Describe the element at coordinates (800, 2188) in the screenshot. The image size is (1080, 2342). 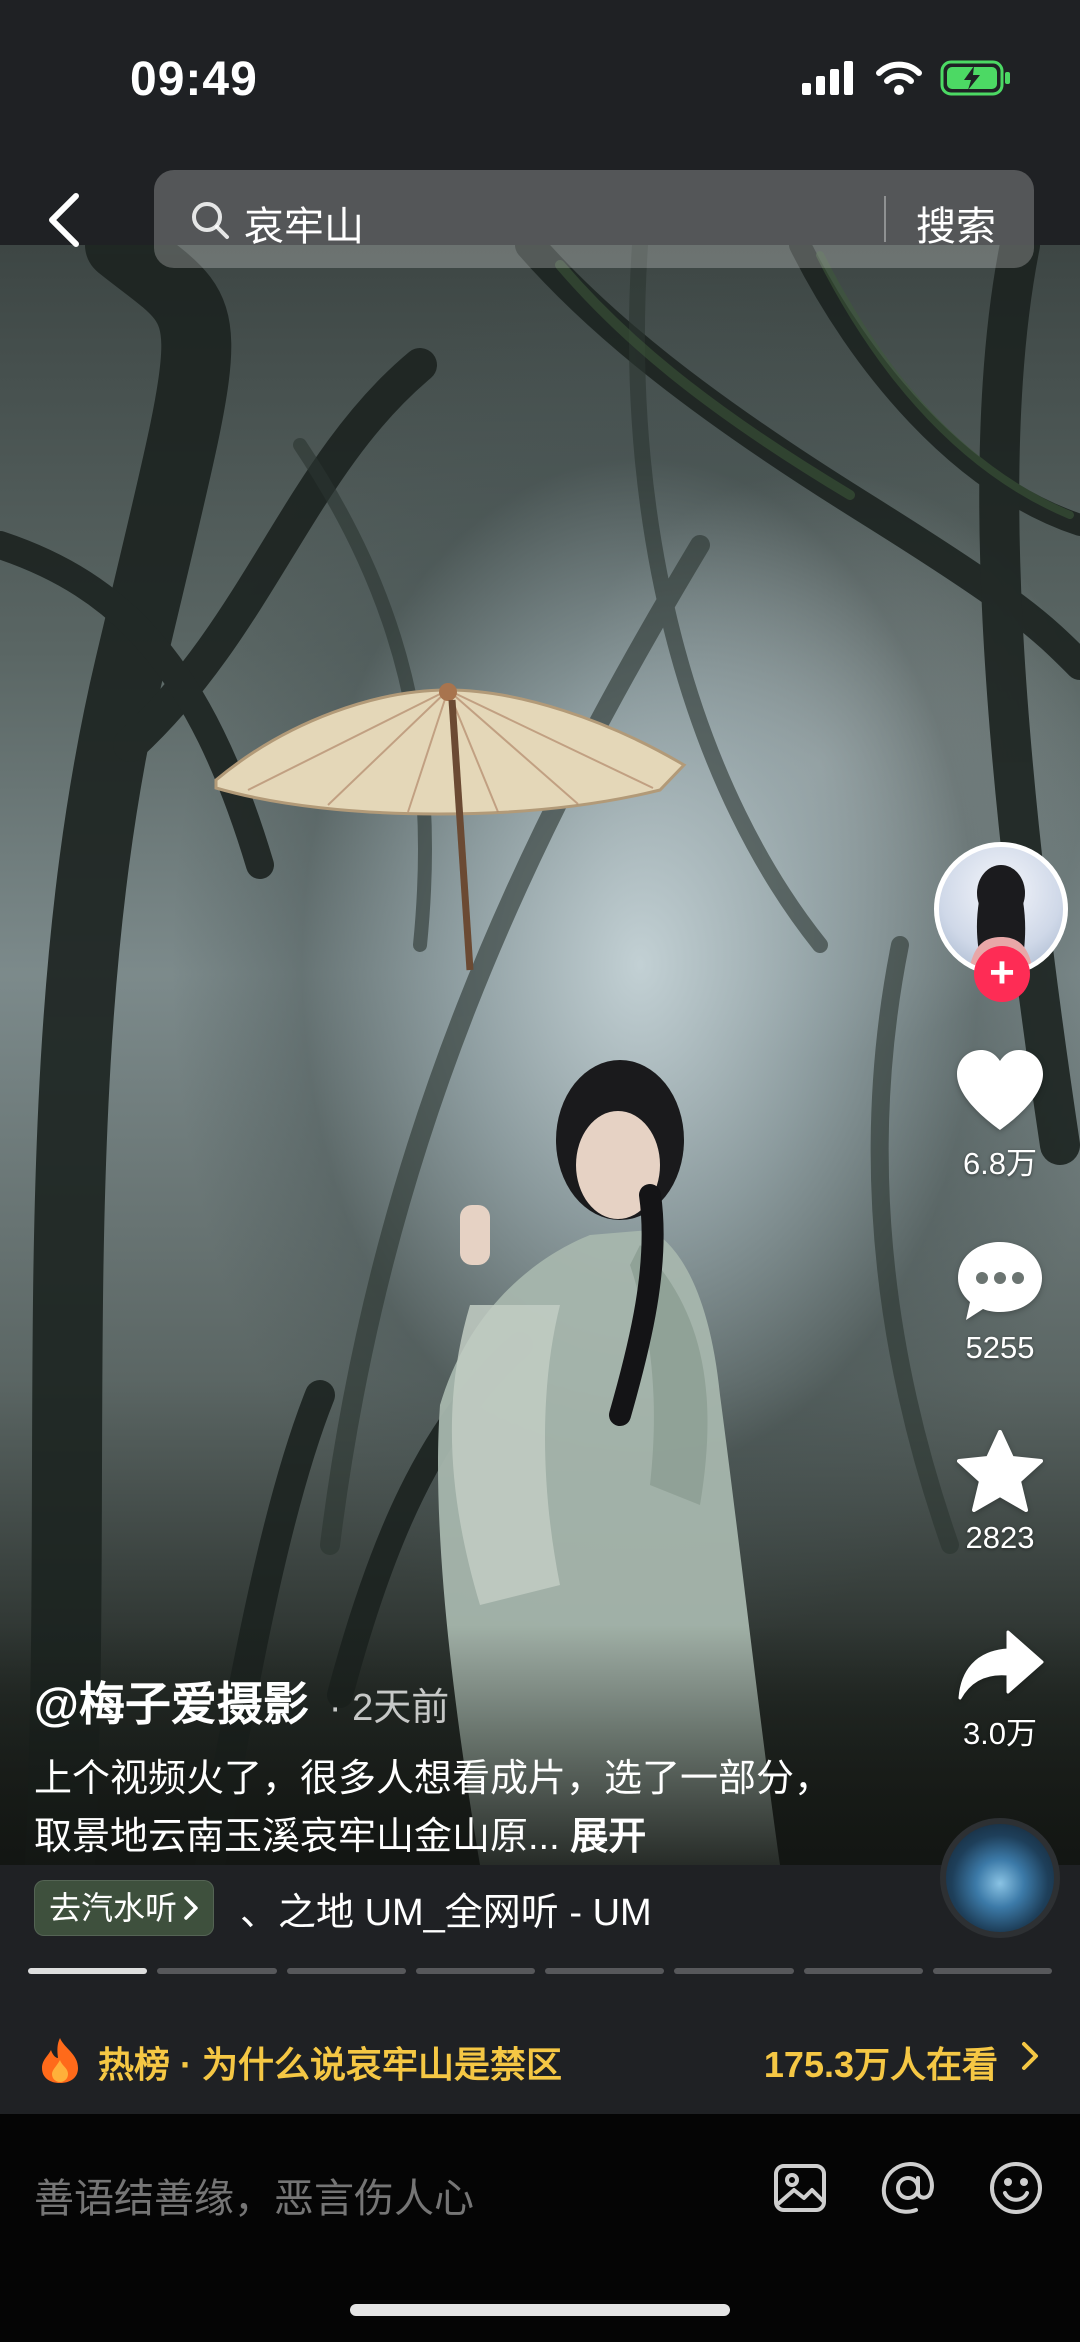
I see `image-icon` at that location.